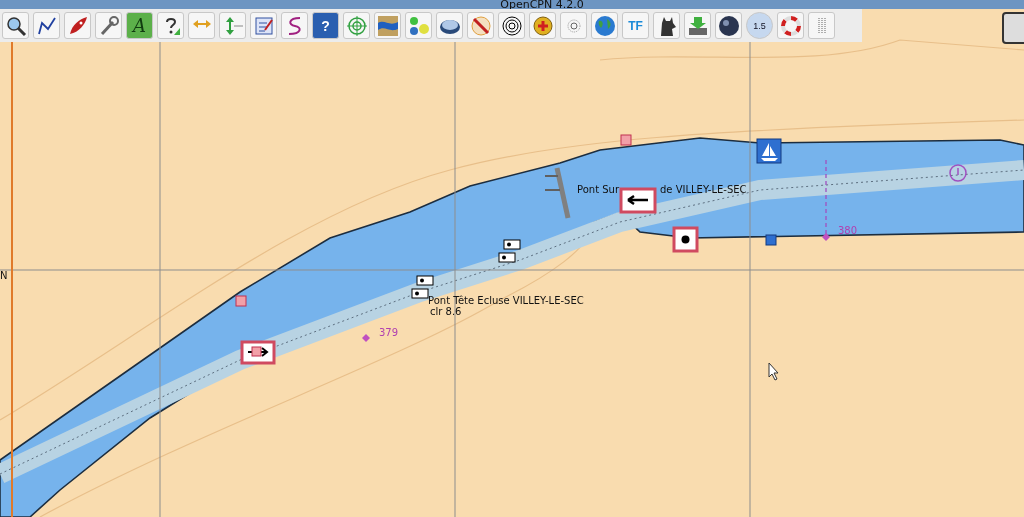 The height and width of the screenshot is (517, 1024). What do you see at coordinates (389, 332) in the screenshot?
I see `chart-label: 379` at bounding box center [389, 332].